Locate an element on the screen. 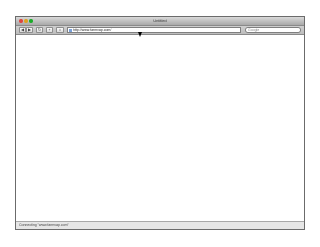 The width and height of the screenshot is (320, 247). title-bar: Untitled is located at coordinates (160, 21).